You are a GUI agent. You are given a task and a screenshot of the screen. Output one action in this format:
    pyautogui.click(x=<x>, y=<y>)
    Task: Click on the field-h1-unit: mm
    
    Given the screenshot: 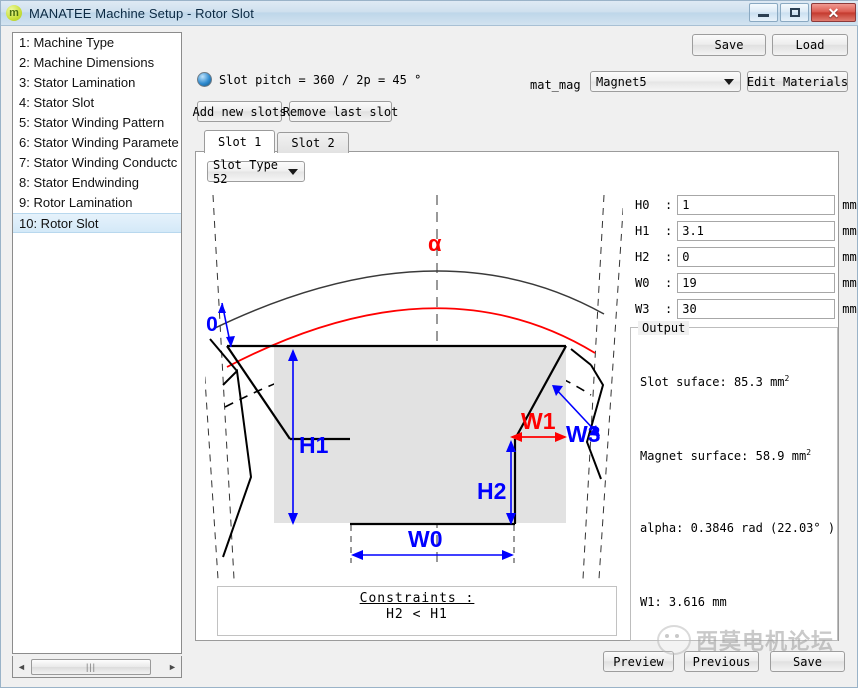 What is the action you would take?
    pyautogui.click(x=849, y=231)
    